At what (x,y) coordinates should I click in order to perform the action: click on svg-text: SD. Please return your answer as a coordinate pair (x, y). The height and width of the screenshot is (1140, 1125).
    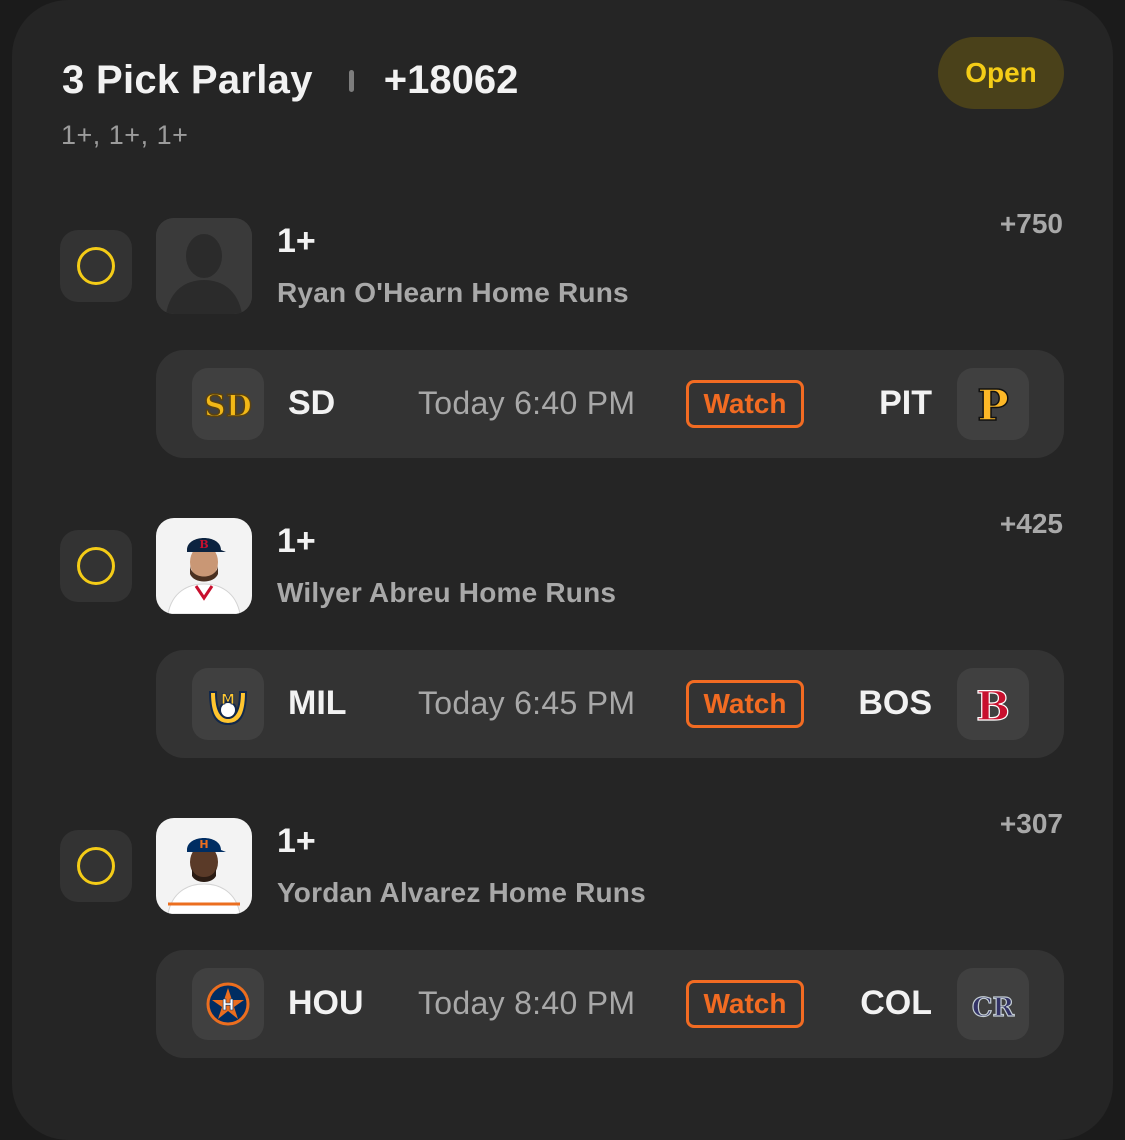
    Looking at the image, I should click on (228, 406).